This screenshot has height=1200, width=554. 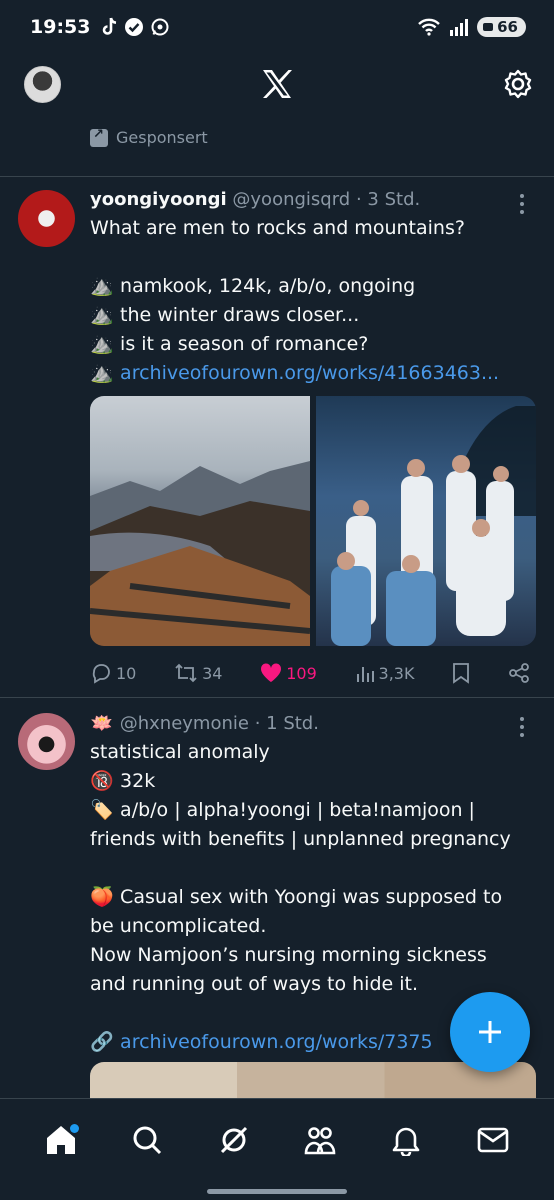 I want to click on bottom-nav, so click(x=277, y=1139).